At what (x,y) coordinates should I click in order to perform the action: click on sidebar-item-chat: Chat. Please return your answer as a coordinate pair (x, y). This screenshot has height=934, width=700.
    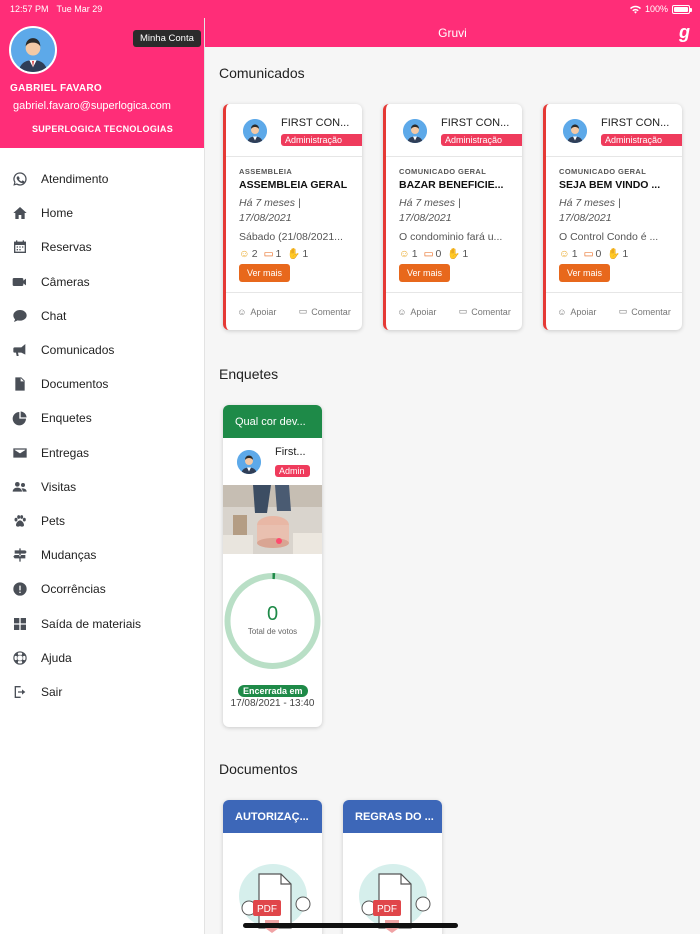
    Looking at the image, I should click on (102, 316).